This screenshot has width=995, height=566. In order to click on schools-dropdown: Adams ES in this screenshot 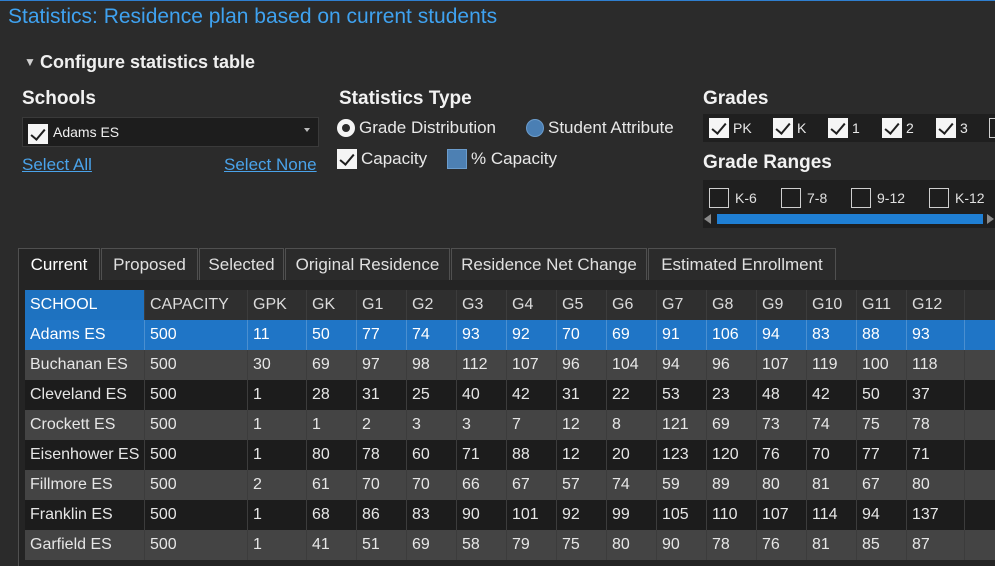, I will do `click(170, 132)`.